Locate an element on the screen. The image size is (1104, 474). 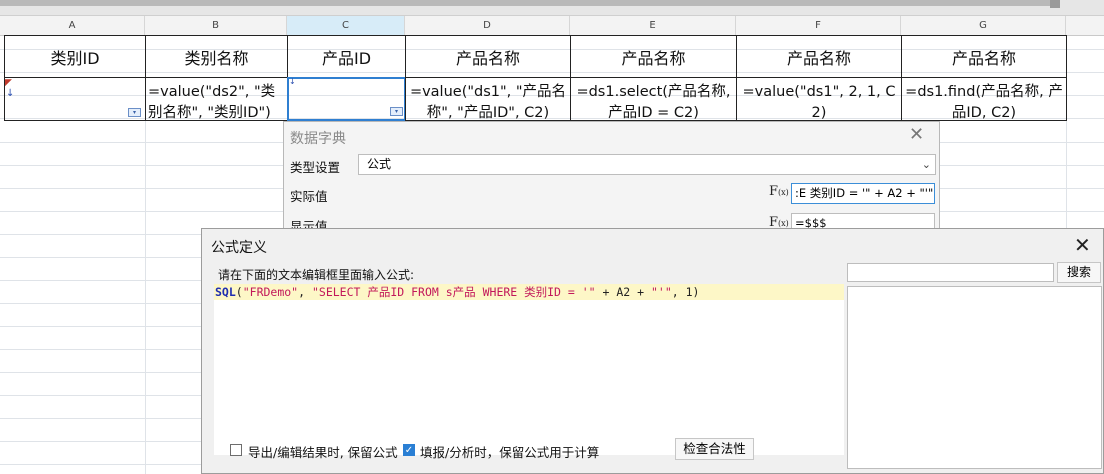
column-header-e: E is located at coordinates (653, 26).